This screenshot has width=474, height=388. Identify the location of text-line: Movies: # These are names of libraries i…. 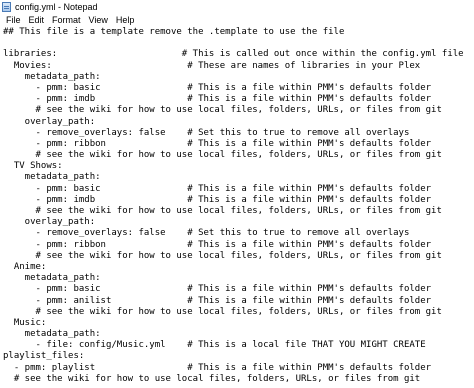
(212, 65).